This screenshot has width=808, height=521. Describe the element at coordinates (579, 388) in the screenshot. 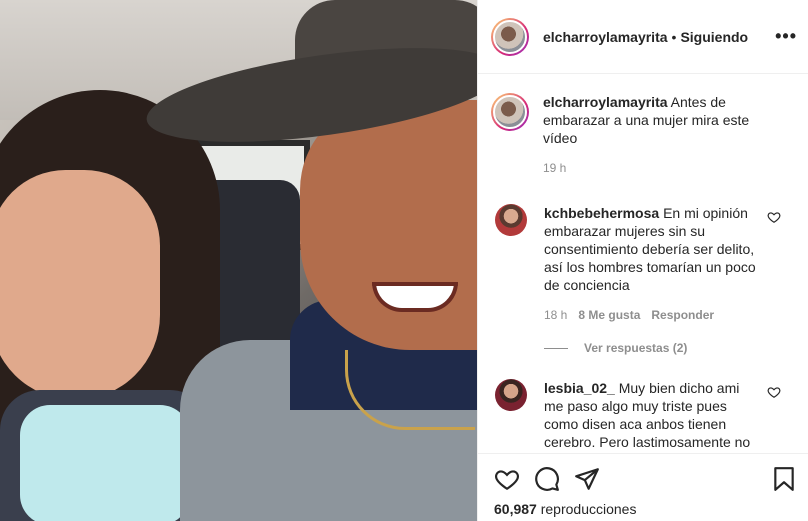

I see `comment-username: lesbia_02_` at that location.